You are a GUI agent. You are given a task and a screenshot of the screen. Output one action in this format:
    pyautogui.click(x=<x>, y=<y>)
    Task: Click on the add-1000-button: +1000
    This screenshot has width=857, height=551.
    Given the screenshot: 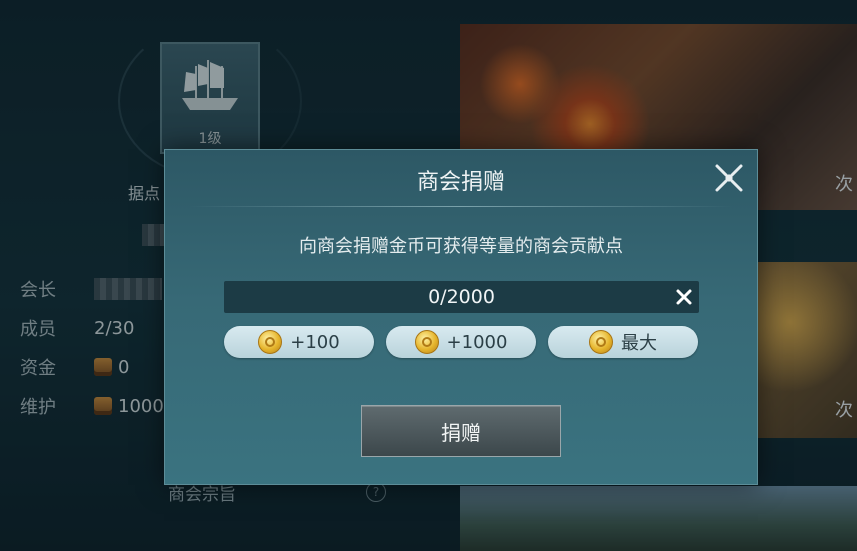 What is the action you would take?
    pyautogui.click(x=461, y=342)
    